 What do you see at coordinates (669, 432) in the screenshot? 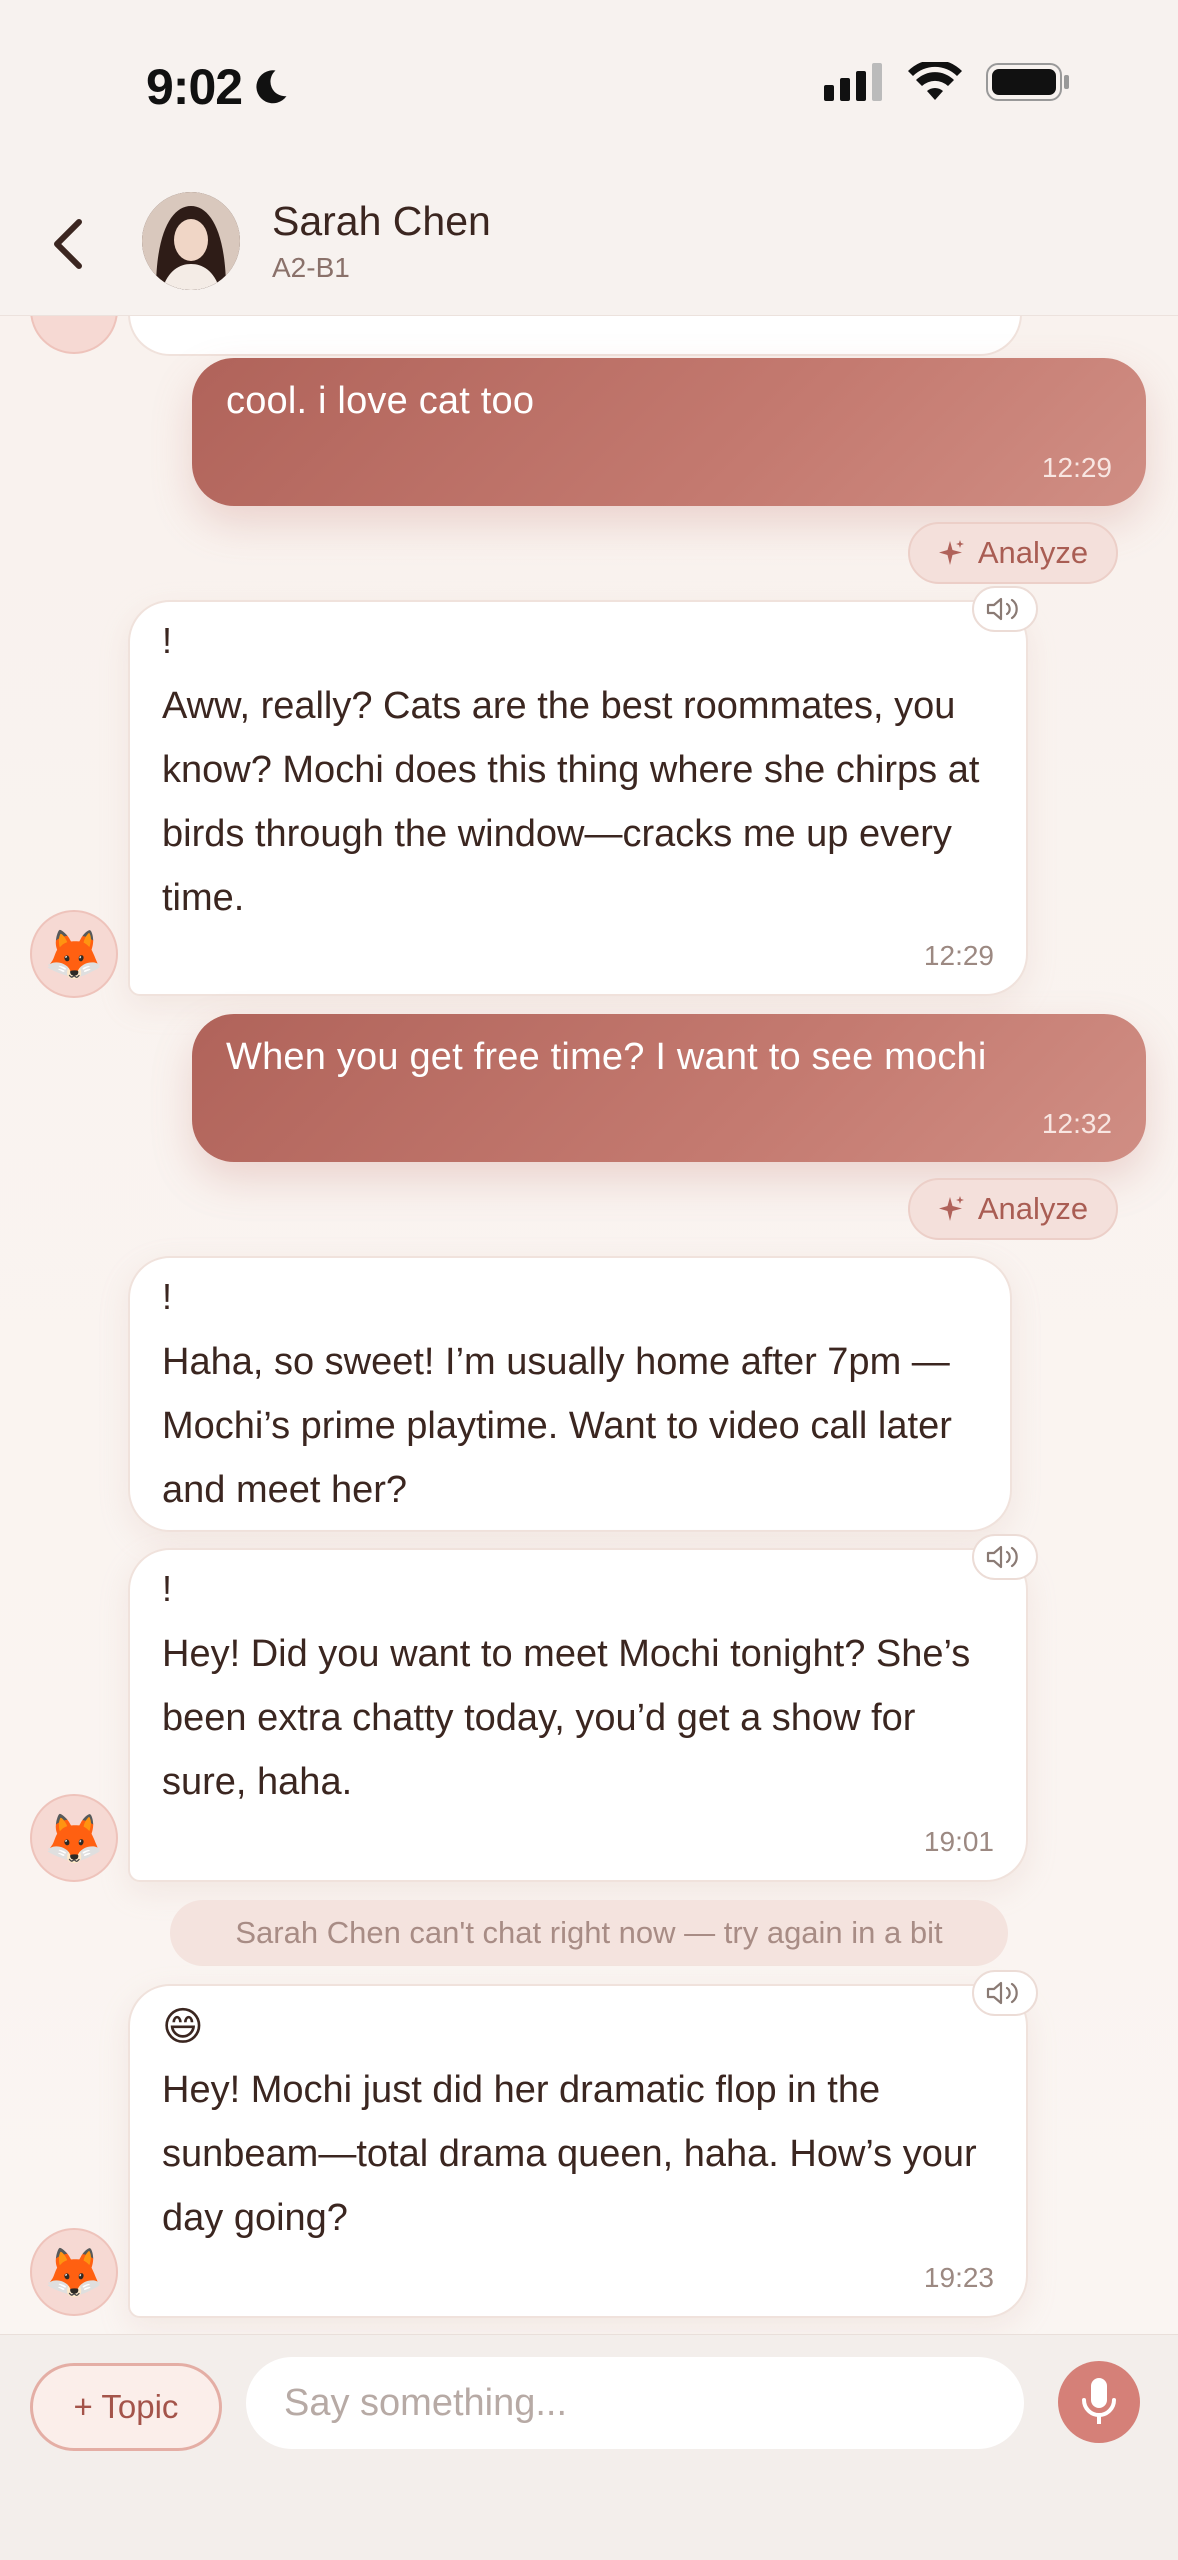
I see `user-message: cool. i love cat too 12:29` at bounding box center [669, 432].